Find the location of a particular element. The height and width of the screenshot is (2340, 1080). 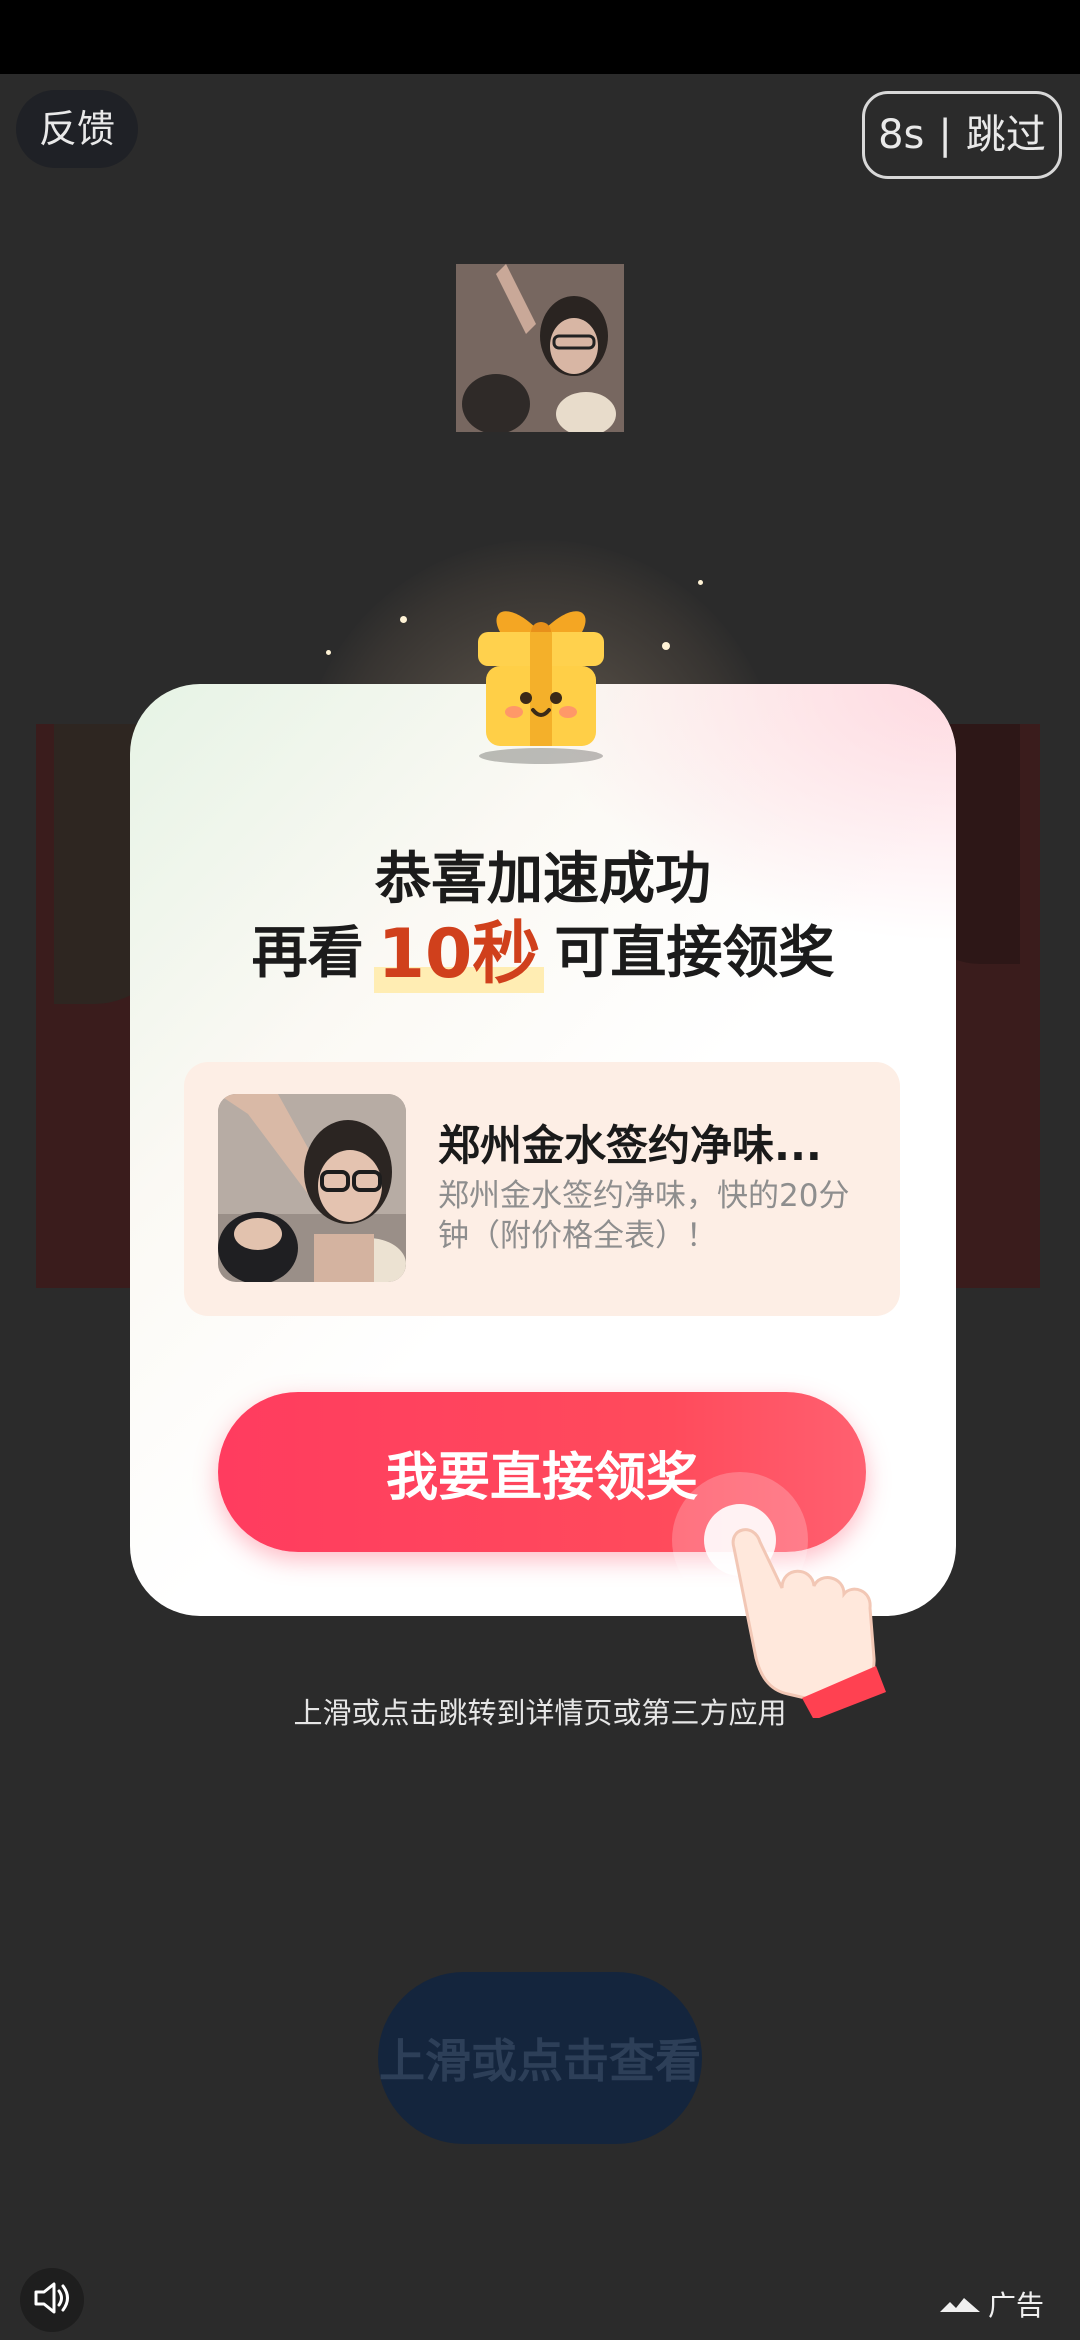

ad-label-text: 广告 is located at coordinates (1015, 2305).